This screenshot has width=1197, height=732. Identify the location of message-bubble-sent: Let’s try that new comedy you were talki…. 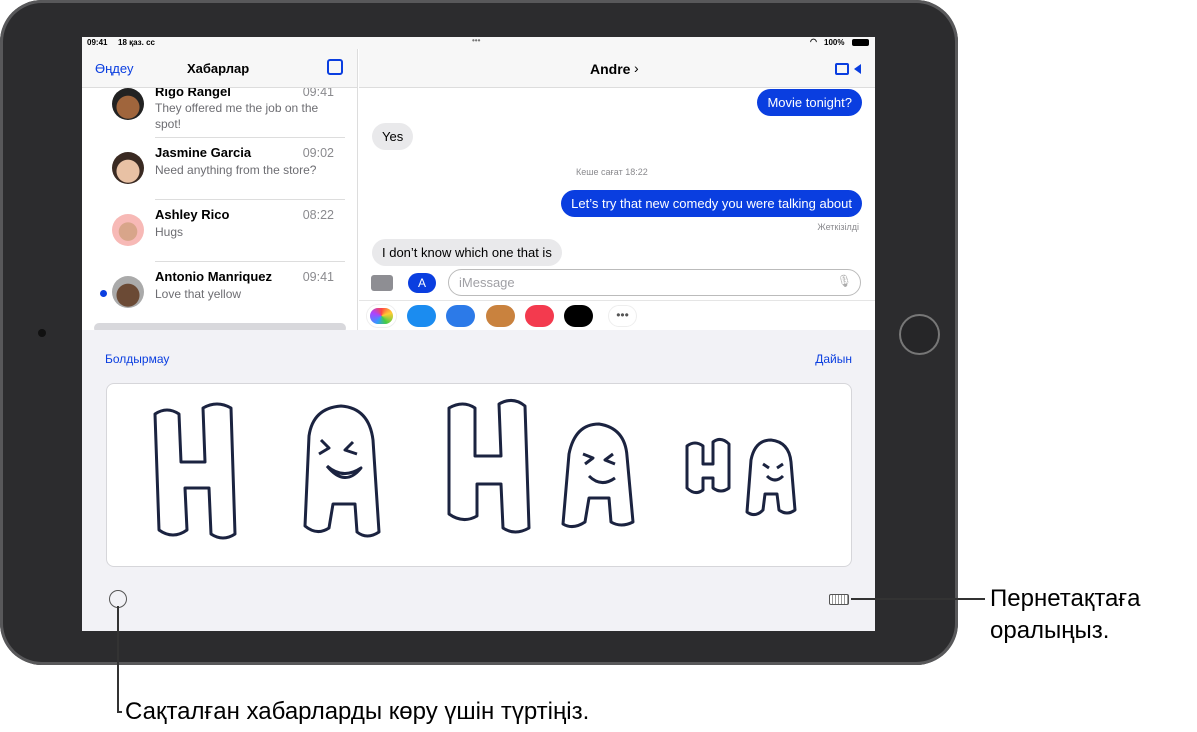
(711, 203).